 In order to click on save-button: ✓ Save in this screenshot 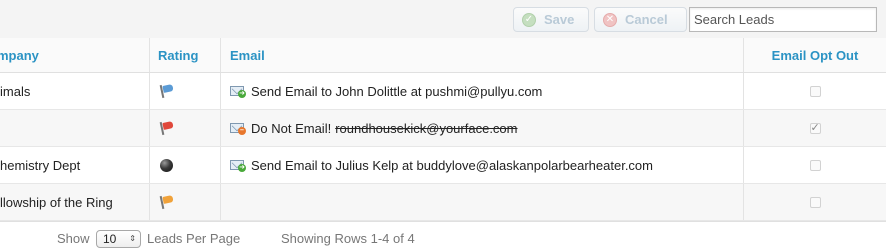, I will do `click(551, 19)`.